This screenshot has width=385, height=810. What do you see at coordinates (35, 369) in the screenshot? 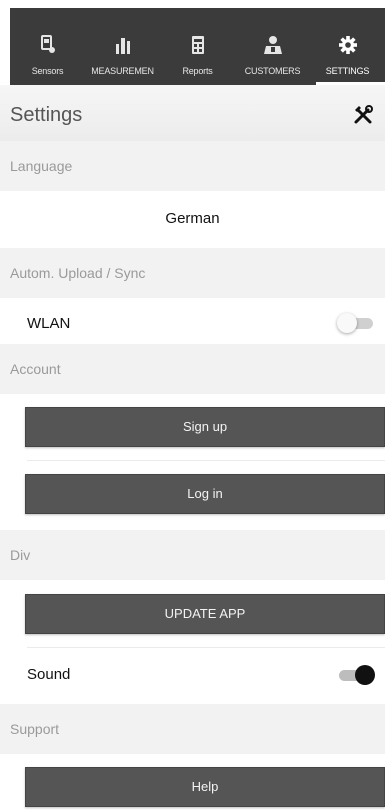
I see `section-account-label: Account` at bounding box center [35, 369].